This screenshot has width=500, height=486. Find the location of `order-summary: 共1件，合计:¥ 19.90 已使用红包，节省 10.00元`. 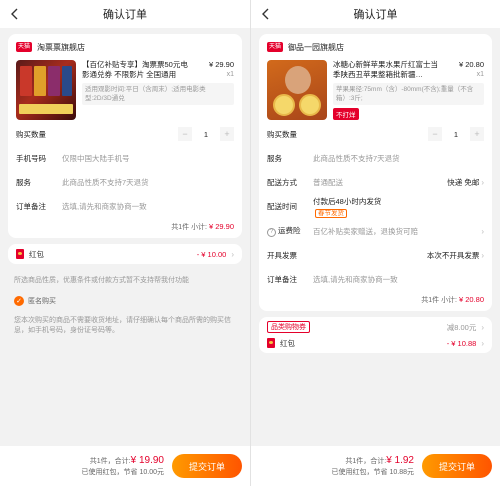

order-summary: 共1件，合计:¥ 19.90 已使用红包，节省 10.00元 is located at coordinates (90, 466).